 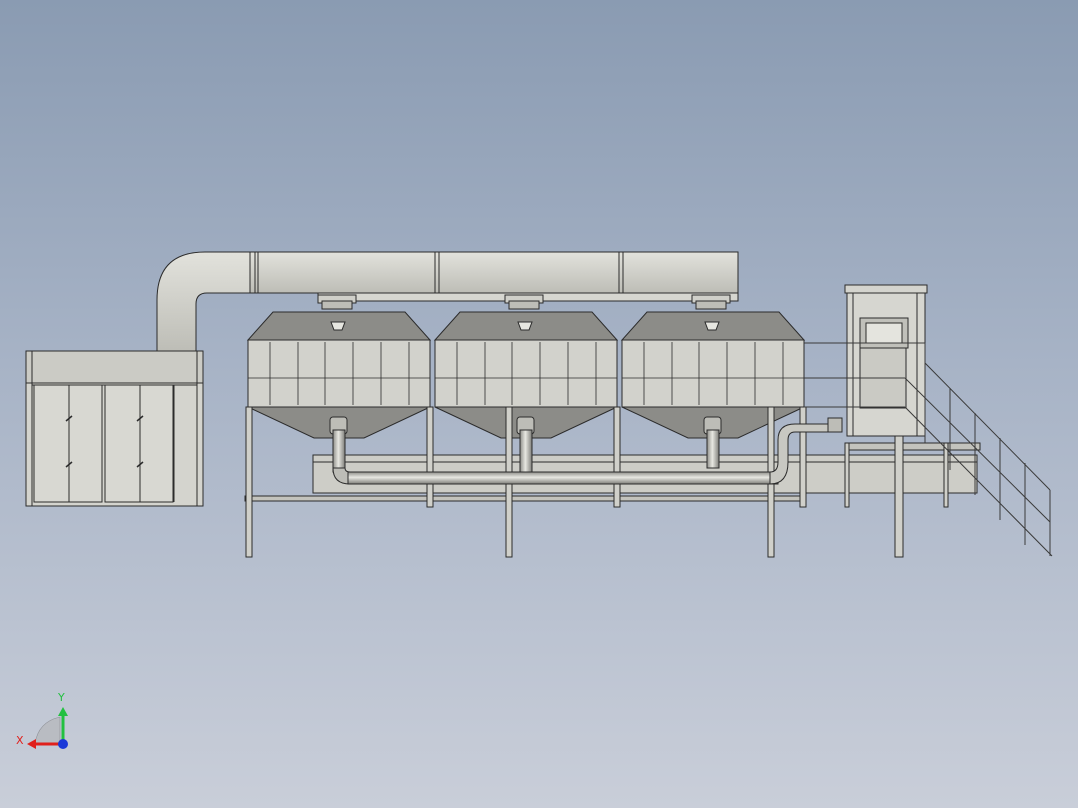 What do you see at coordinates (63, 744) in the screenshot?
I see `z-axis-dot-icon` at bounding box center [63, 744].